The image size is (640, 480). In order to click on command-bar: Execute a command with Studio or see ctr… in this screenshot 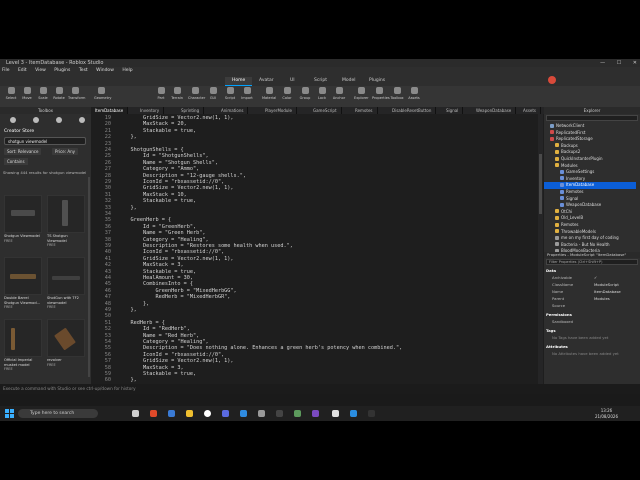, I will do `click(320, 389)`.